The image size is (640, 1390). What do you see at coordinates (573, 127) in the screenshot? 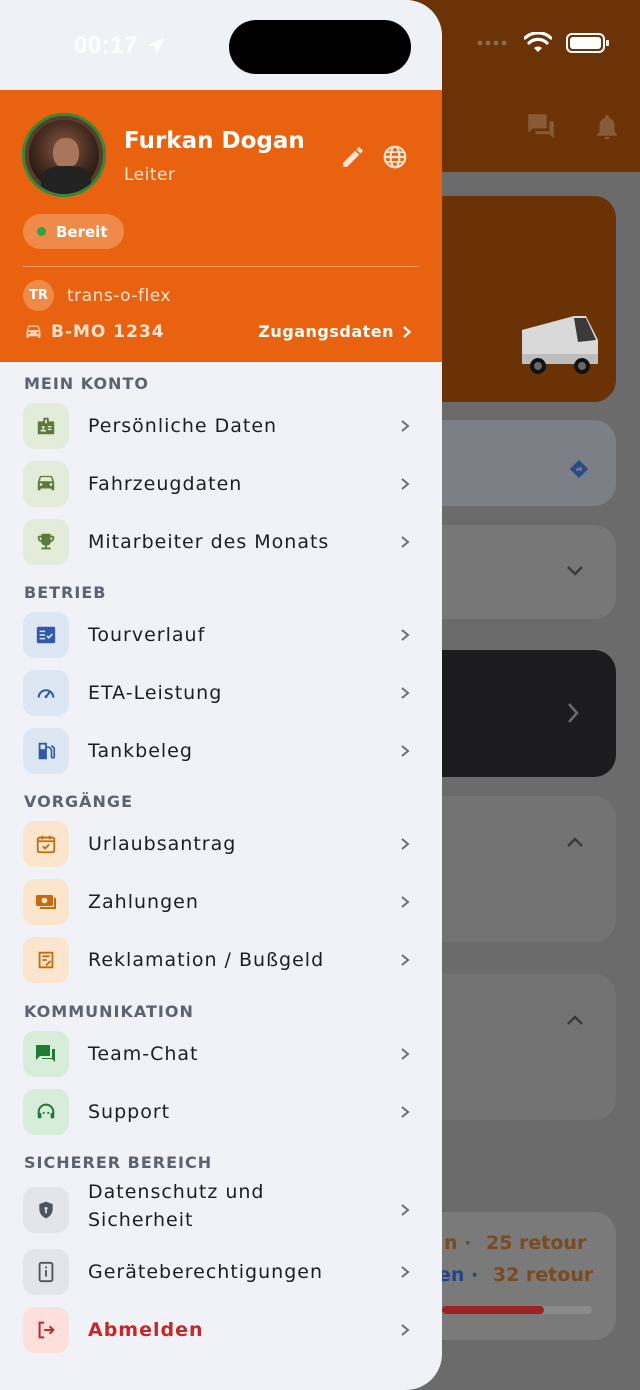
I see `background-header-icons` at bounding box center [573, 127].